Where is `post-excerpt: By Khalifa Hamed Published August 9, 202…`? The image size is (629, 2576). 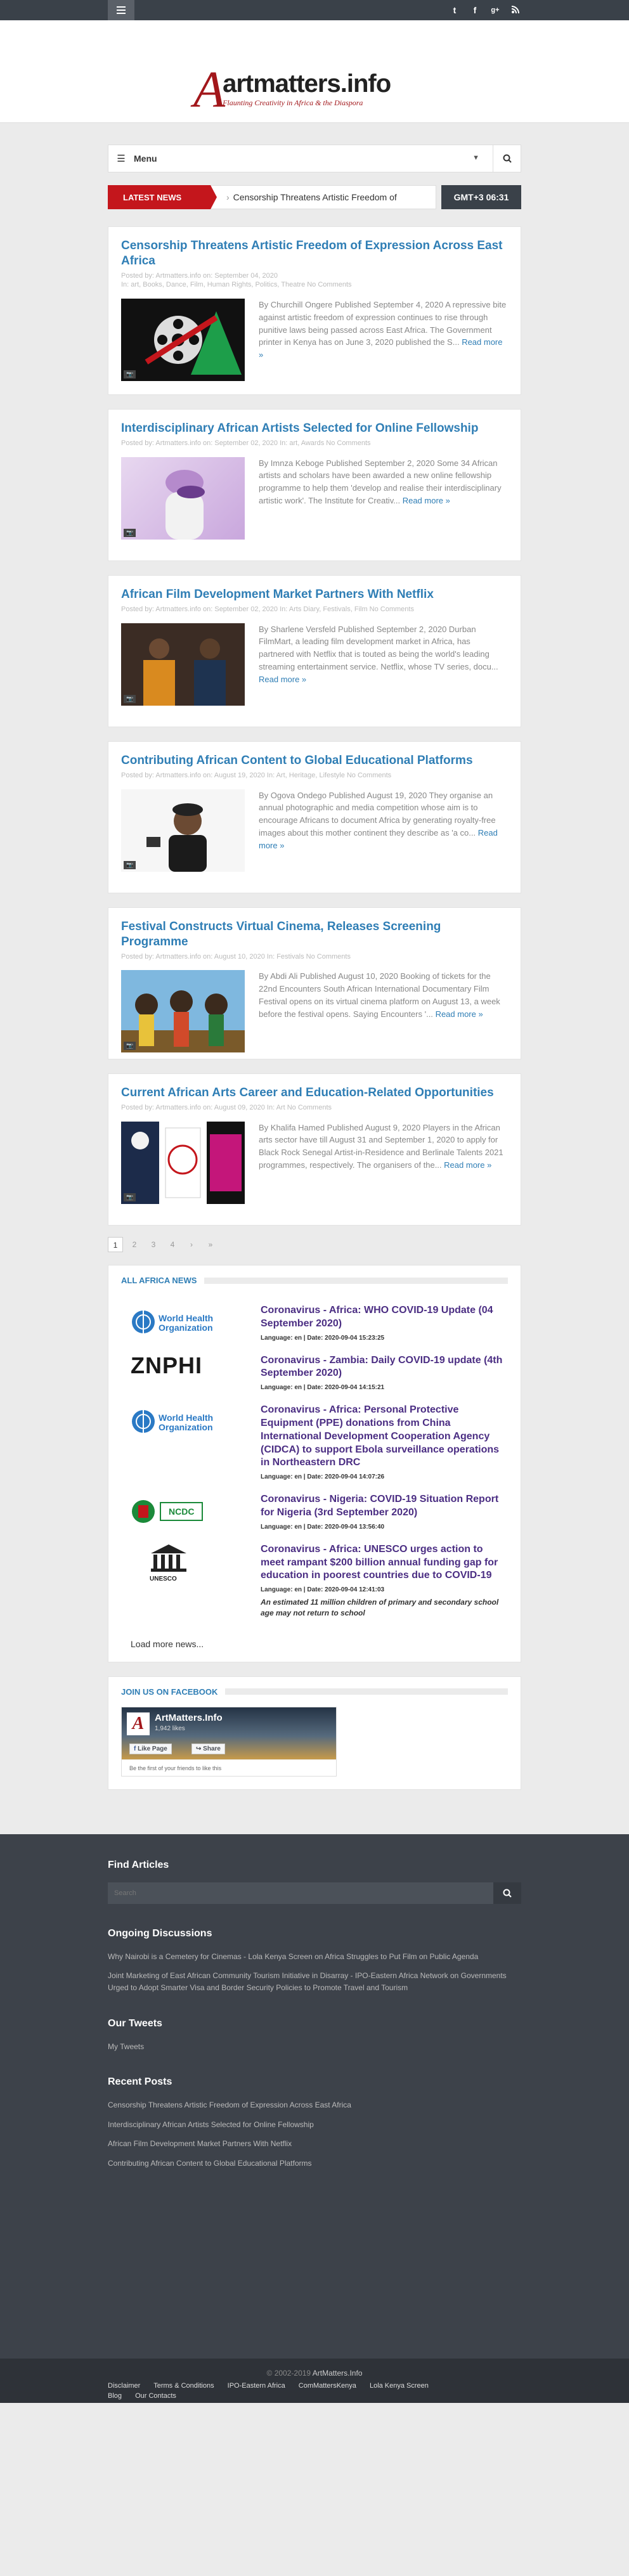 post-excerpt: By Khalifa Hamed Published August 9, 202… is located at coordinates (381, 1146).